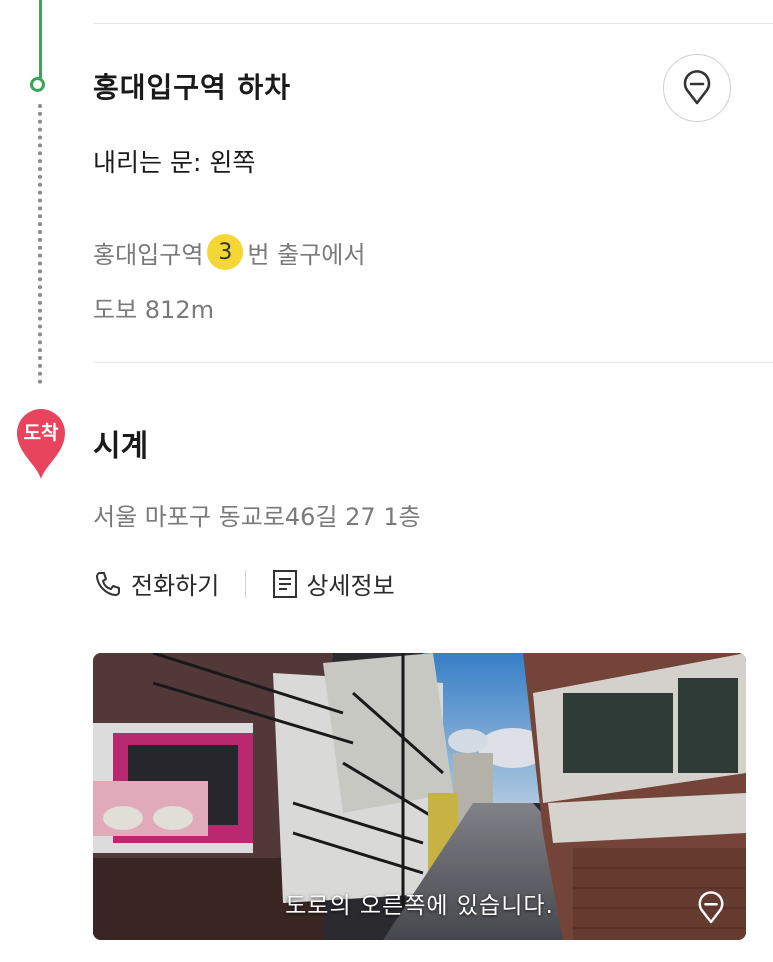 The width and height of the screenshot is (773, 962). What do you see at coordinates (108, 583) in the screenshot?
I see `phone-icon` at bounding box center [108, 583].